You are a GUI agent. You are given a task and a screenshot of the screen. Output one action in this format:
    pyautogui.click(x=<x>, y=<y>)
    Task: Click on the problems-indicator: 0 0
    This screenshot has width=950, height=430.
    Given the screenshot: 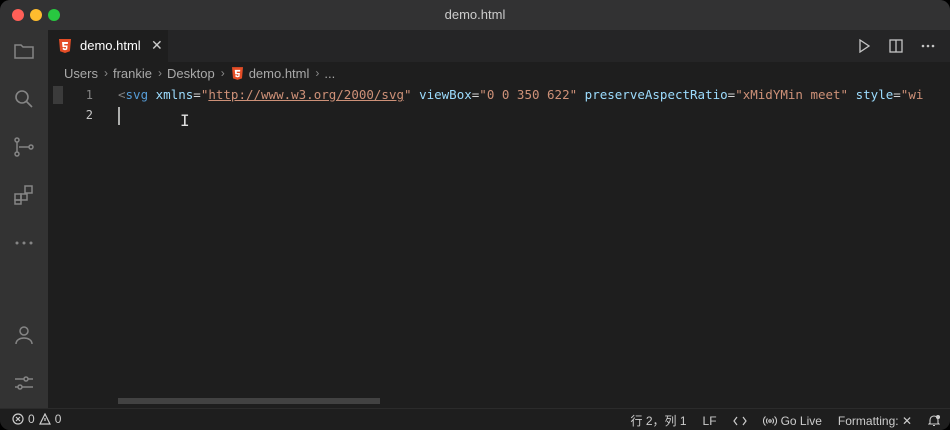 What is the action you would take?
    pyautogui.click(x=36, y=419)
    